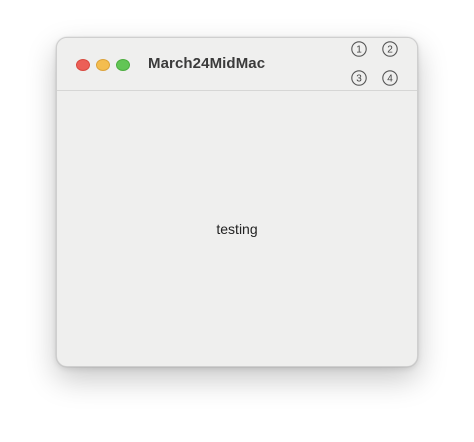 This screenshot has height=442, width=474. I want to click on toolbar-button-4: 4, so click(390, 78).